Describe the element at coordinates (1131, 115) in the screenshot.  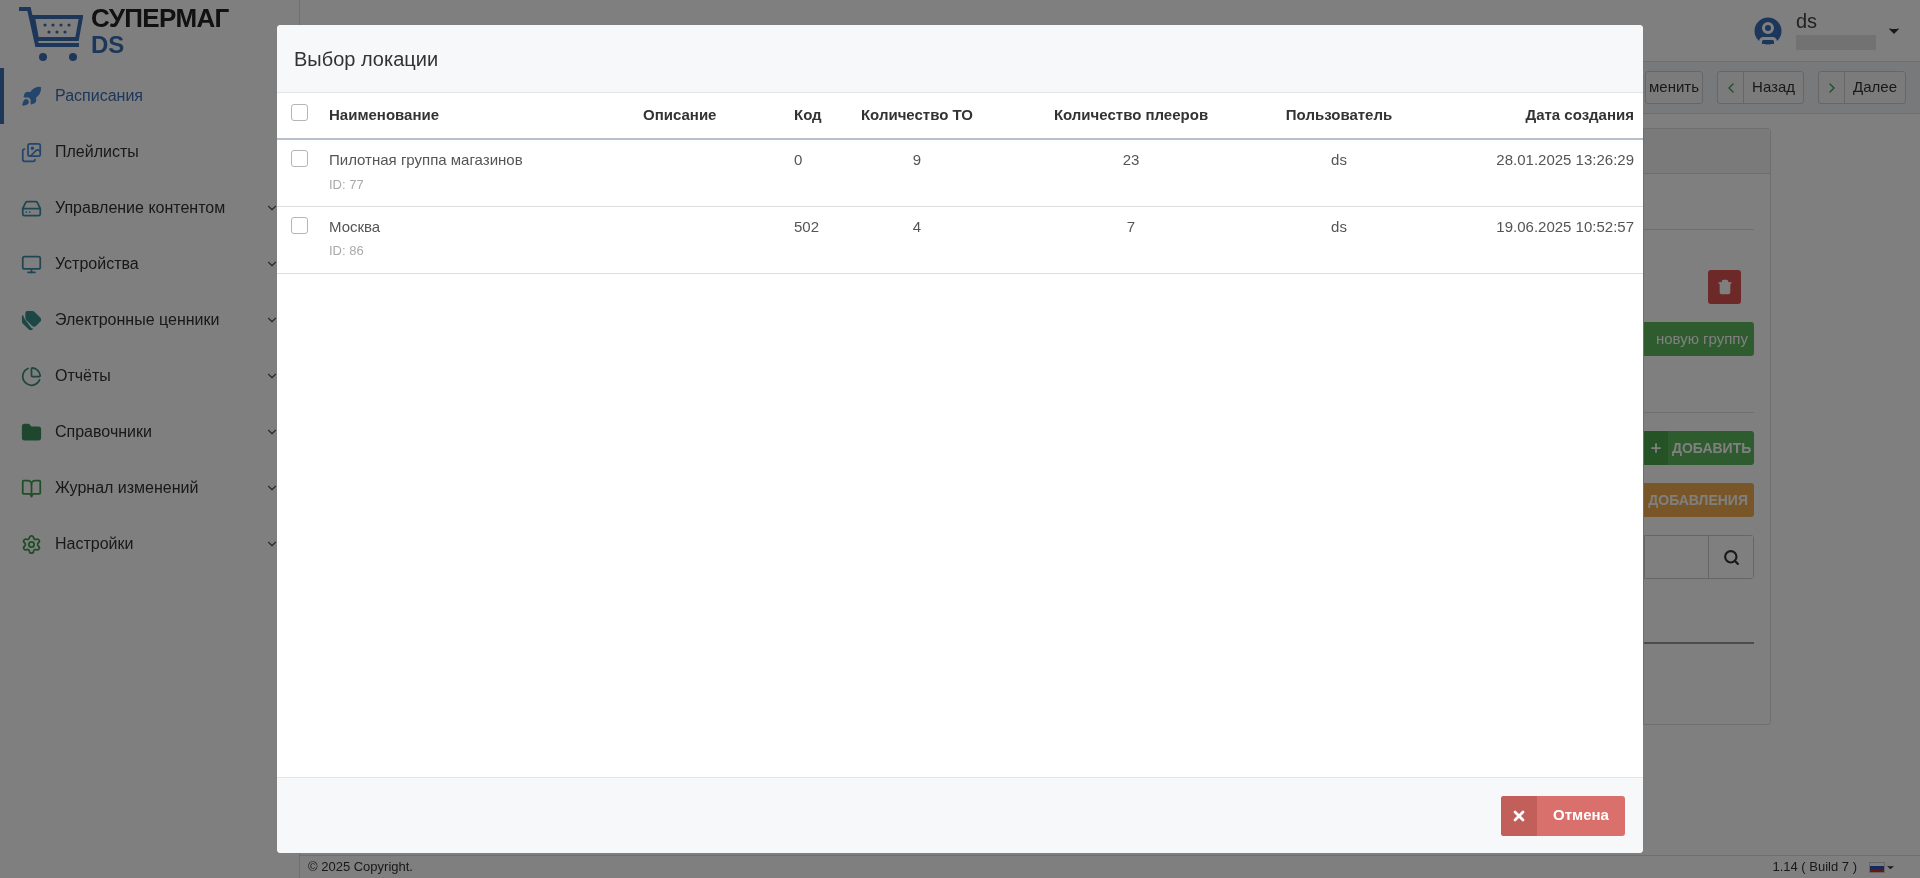
I see `column-header: Количество плееров` at that location.